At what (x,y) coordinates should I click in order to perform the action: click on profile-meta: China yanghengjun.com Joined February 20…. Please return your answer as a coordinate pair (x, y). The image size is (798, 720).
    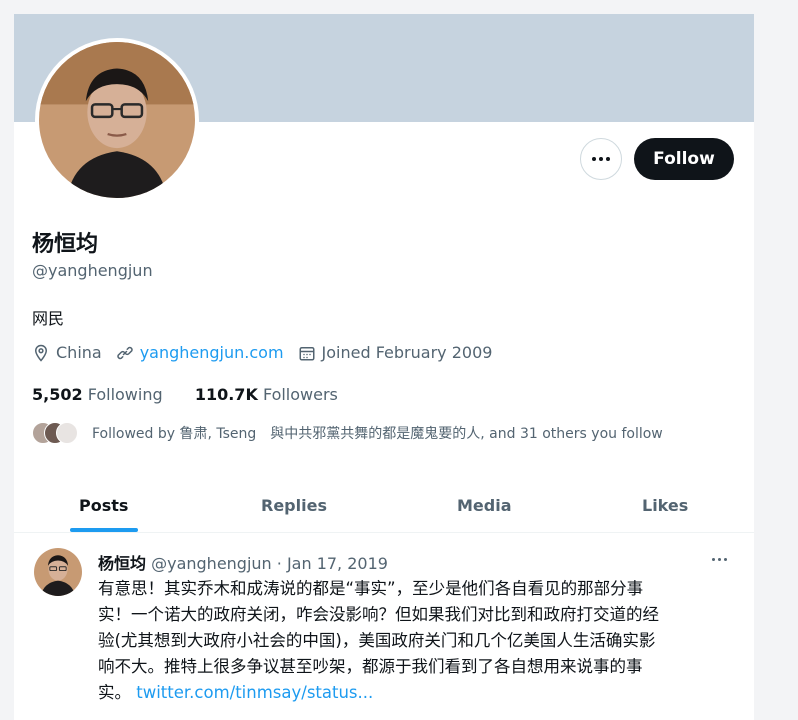
    Looking at the image, I should click on (269, 352).